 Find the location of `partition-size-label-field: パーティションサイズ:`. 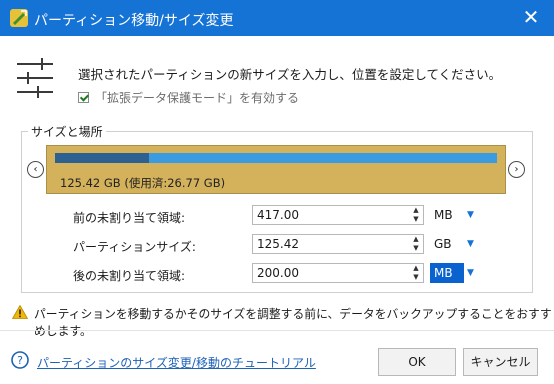

partition-size-label-field: パーティションサイズ: is located at coordinates (134, 247).